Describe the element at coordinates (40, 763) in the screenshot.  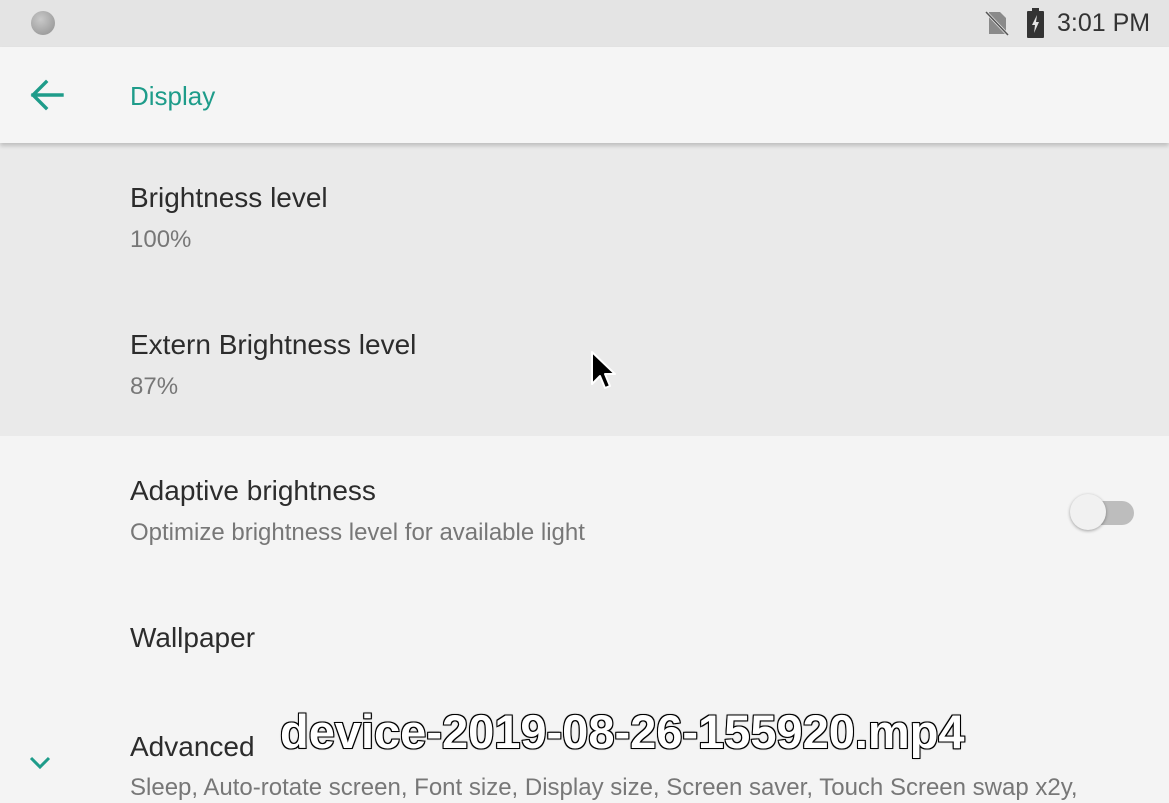
I see `chevron-down-icon` at that location.